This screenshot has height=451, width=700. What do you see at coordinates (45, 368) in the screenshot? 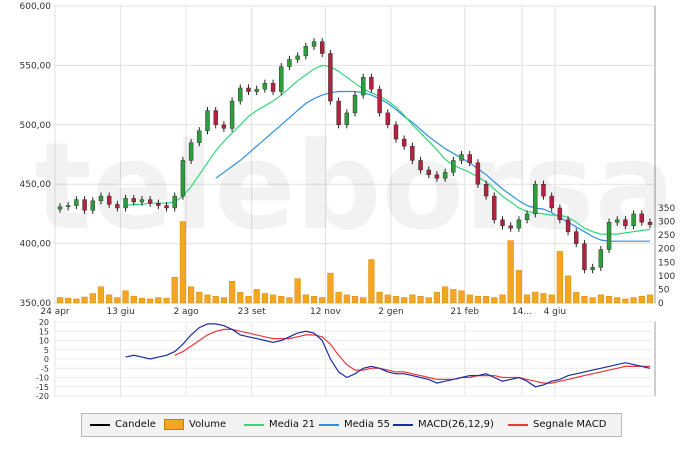
I see `macd-tick-label: -5` at bounding box center [45, 368].